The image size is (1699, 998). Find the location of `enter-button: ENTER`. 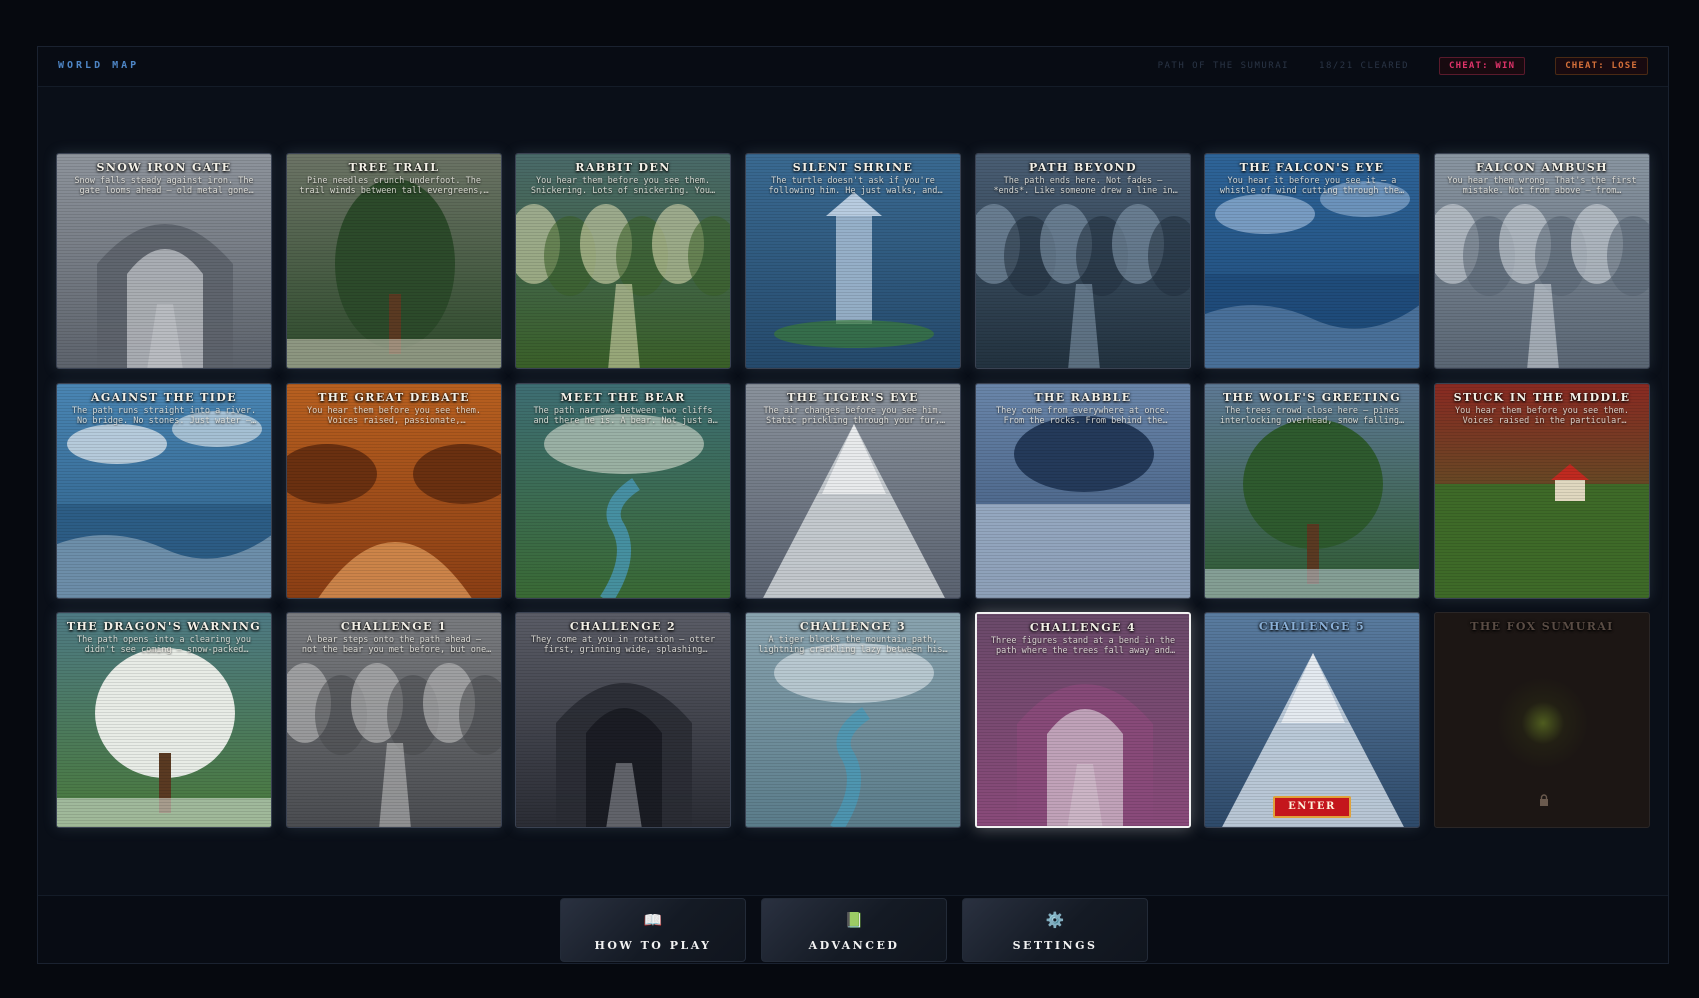

enter-button: ENTER is located at coordinates (1312, 807).